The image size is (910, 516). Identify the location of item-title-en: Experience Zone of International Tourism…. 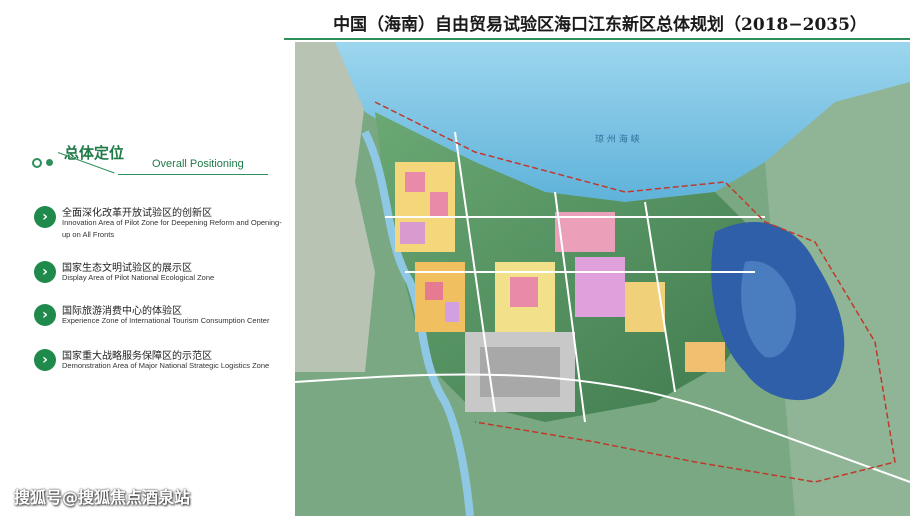
(166, 320).